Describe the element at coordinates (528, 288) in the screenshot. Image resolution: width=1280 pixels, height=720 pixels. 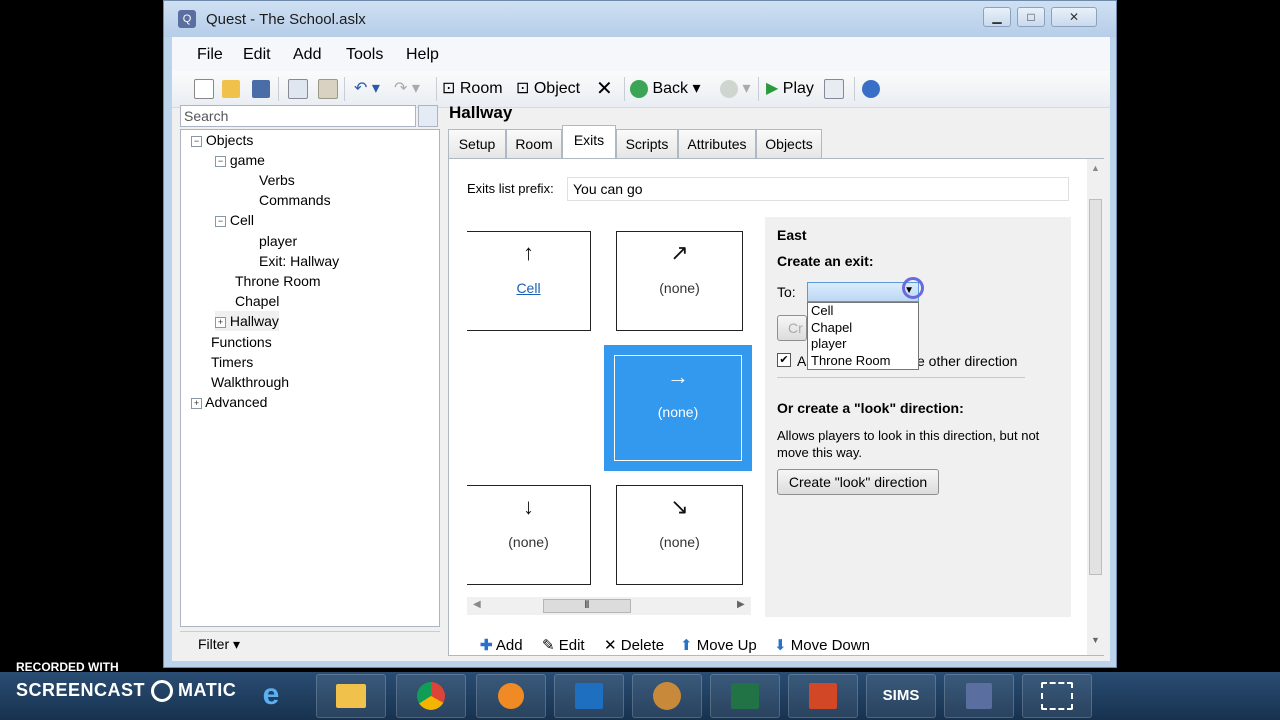
I see `exit-north-link: Cell` at that location.